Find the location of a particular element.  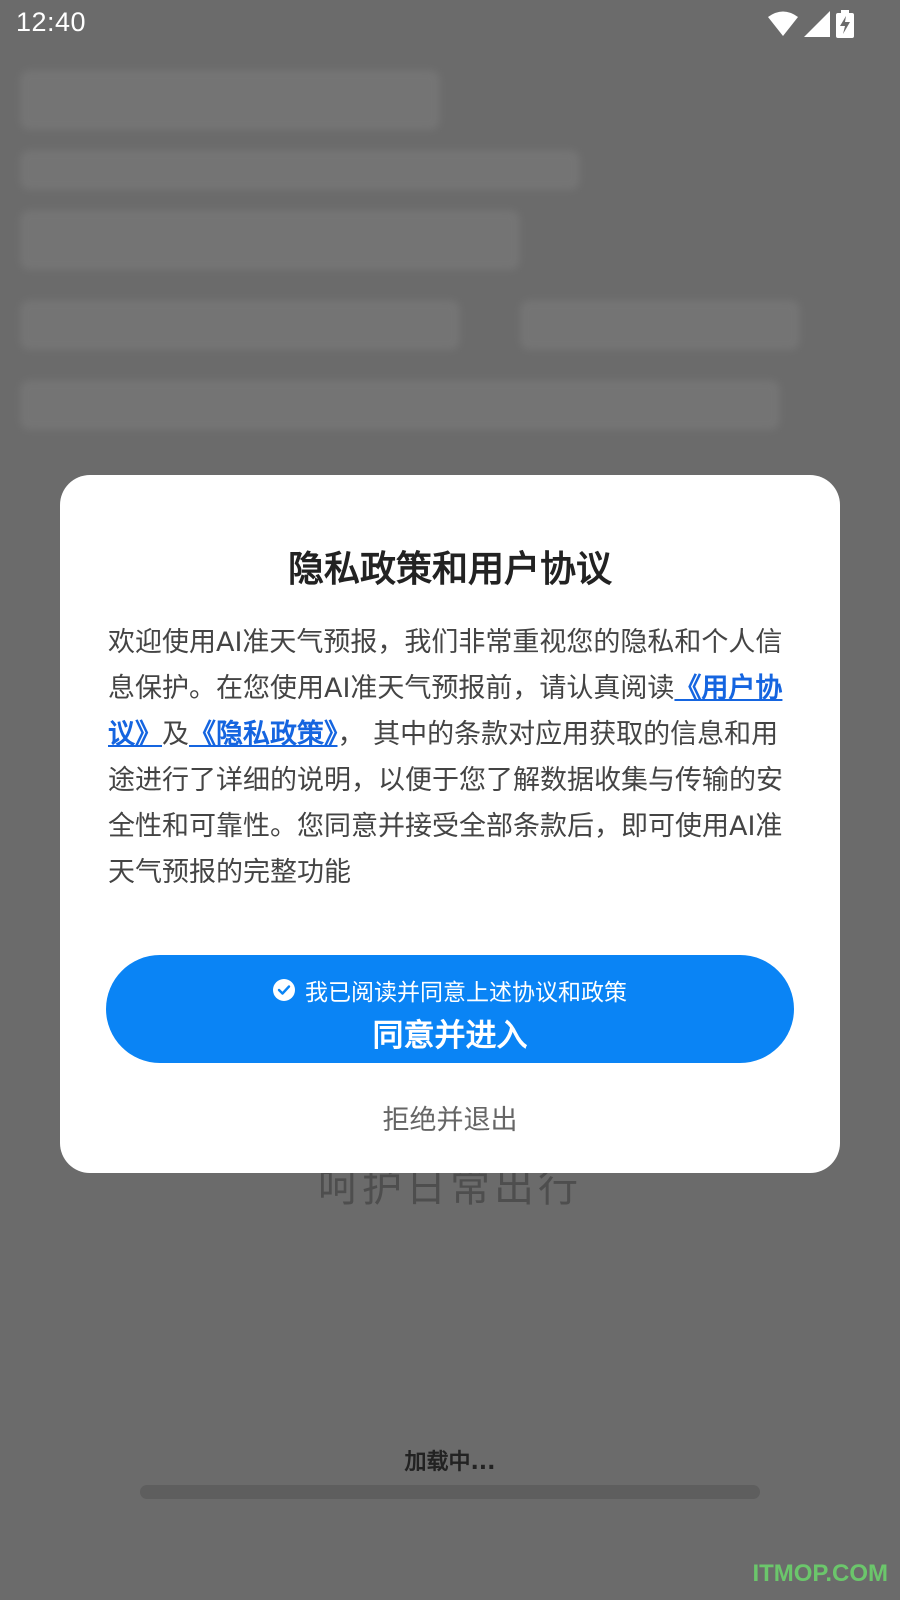

consent-text: 我已阅读并同意上述协议和政策 is located at coordinates (466, 992).